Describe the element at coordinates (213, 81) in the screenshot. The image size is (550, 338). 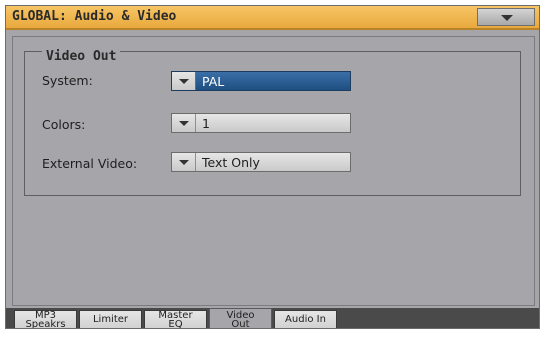
I see `system-value: PAL` at that location.